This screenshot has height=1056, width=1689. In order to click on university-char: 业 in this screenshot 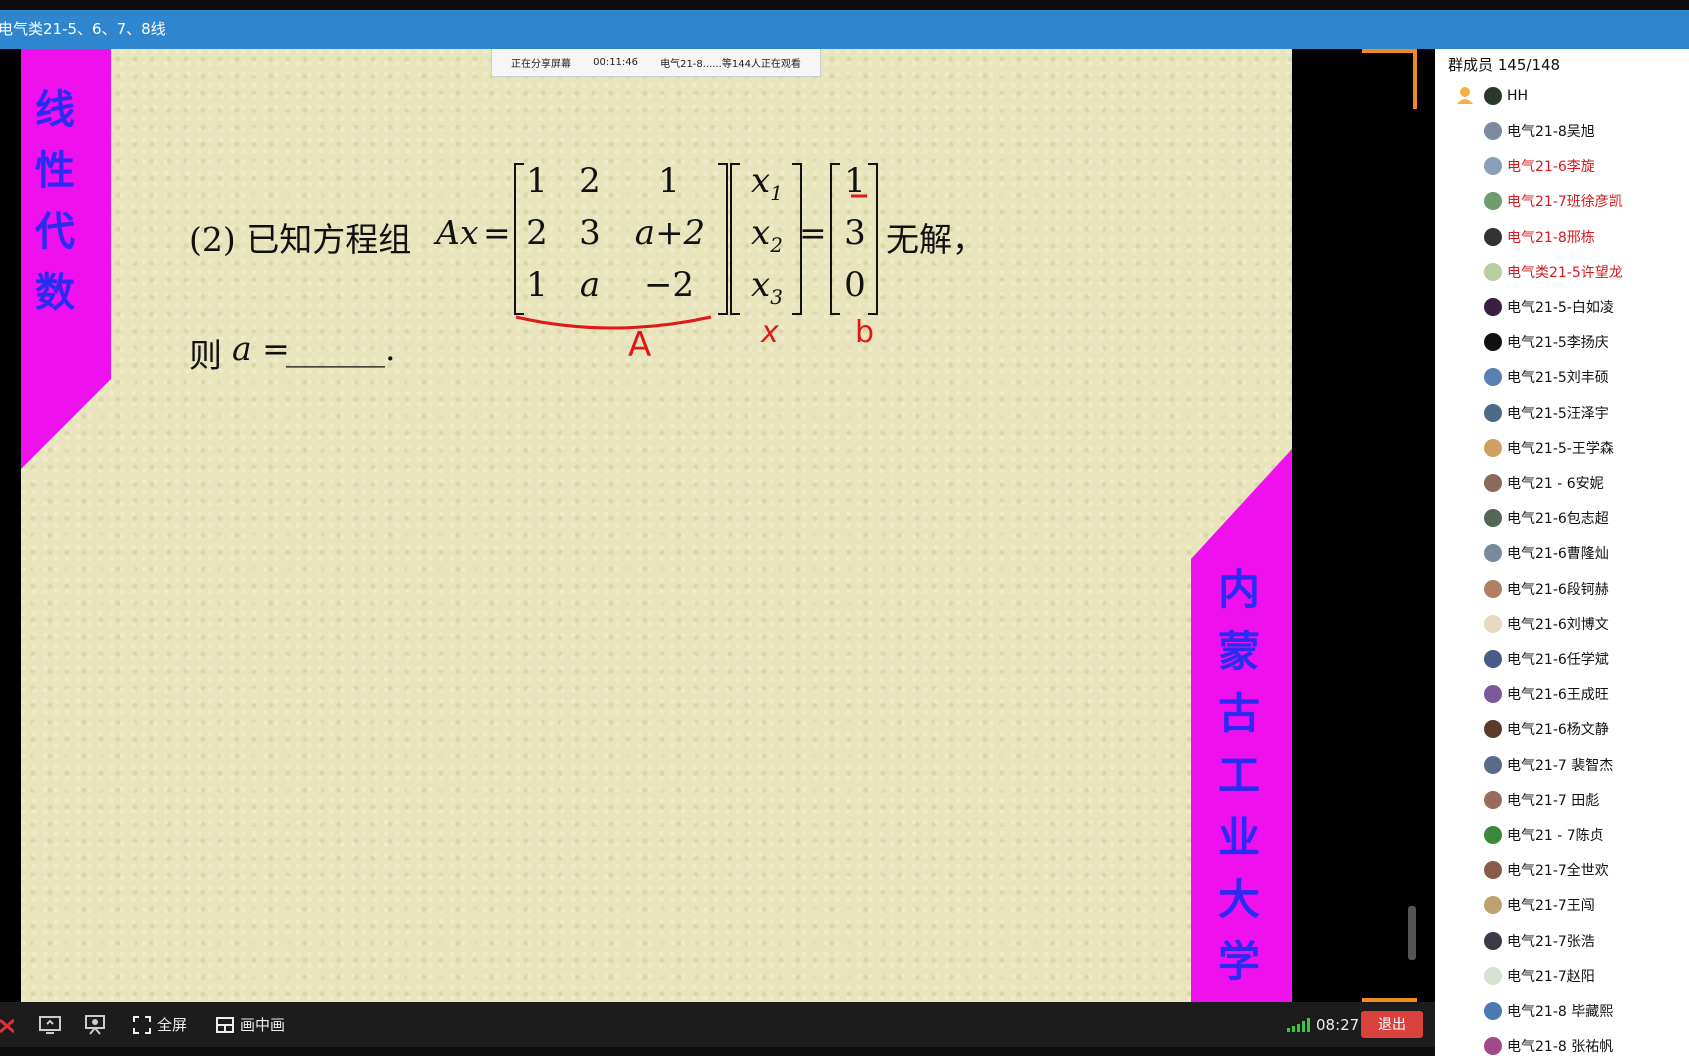, I will do `click(1239, 837)`.